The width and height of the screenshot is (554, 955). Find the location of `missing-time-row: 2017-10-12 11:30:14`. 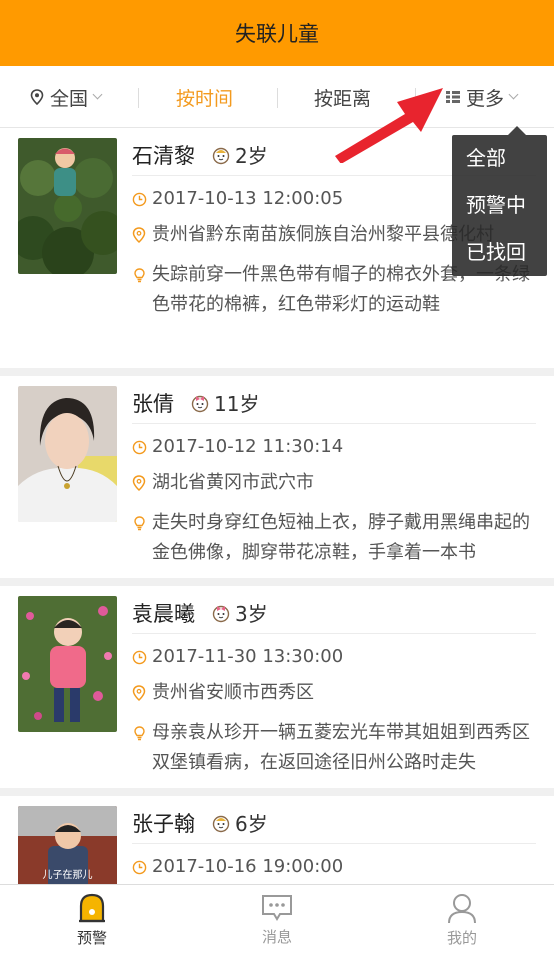

missing-time-row: 2017-10-12 11:30:14 is located at coordinates (334, 447).